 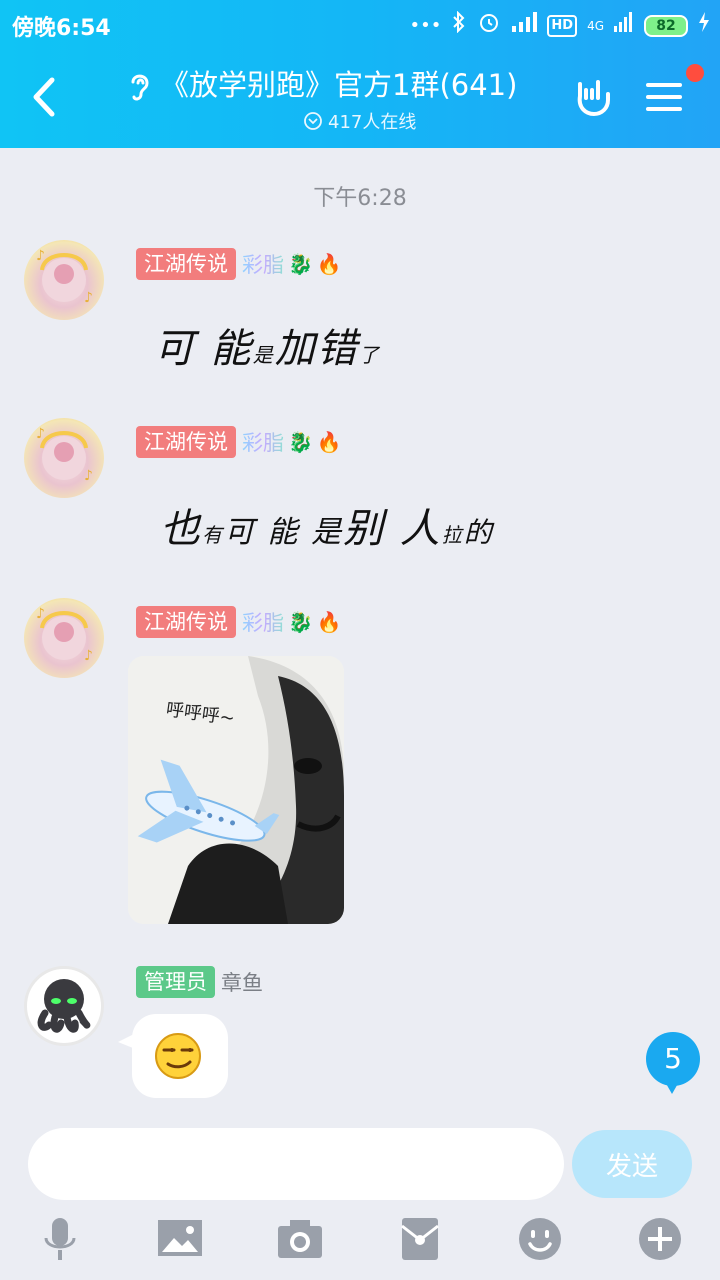 I want to click on signal-icon, so click(x=524, y=26).